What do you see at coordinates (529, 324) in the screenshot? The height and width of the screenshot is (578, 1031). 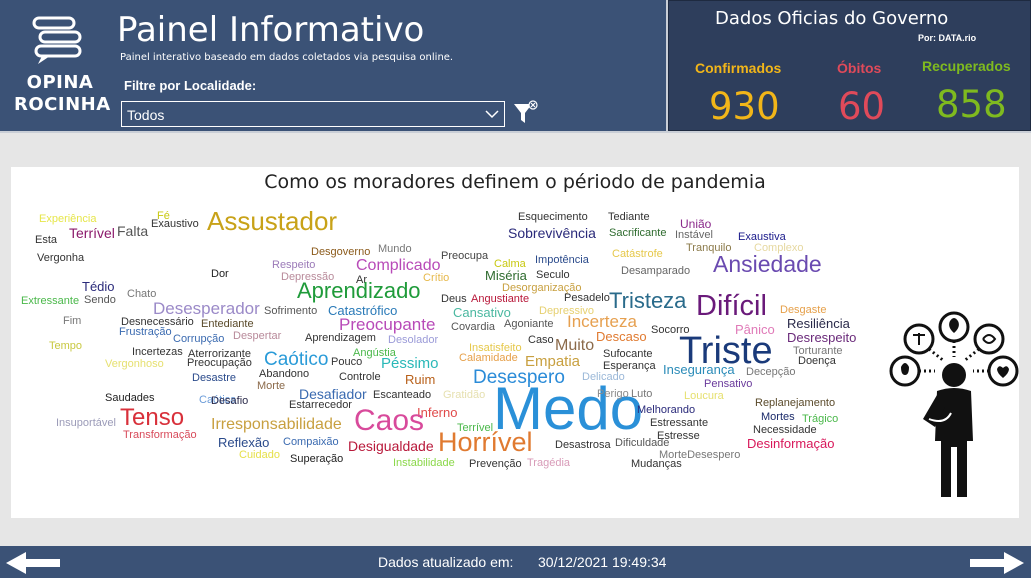 I see `word-agoniante: Agoniante` at bounding box center [529, 324].